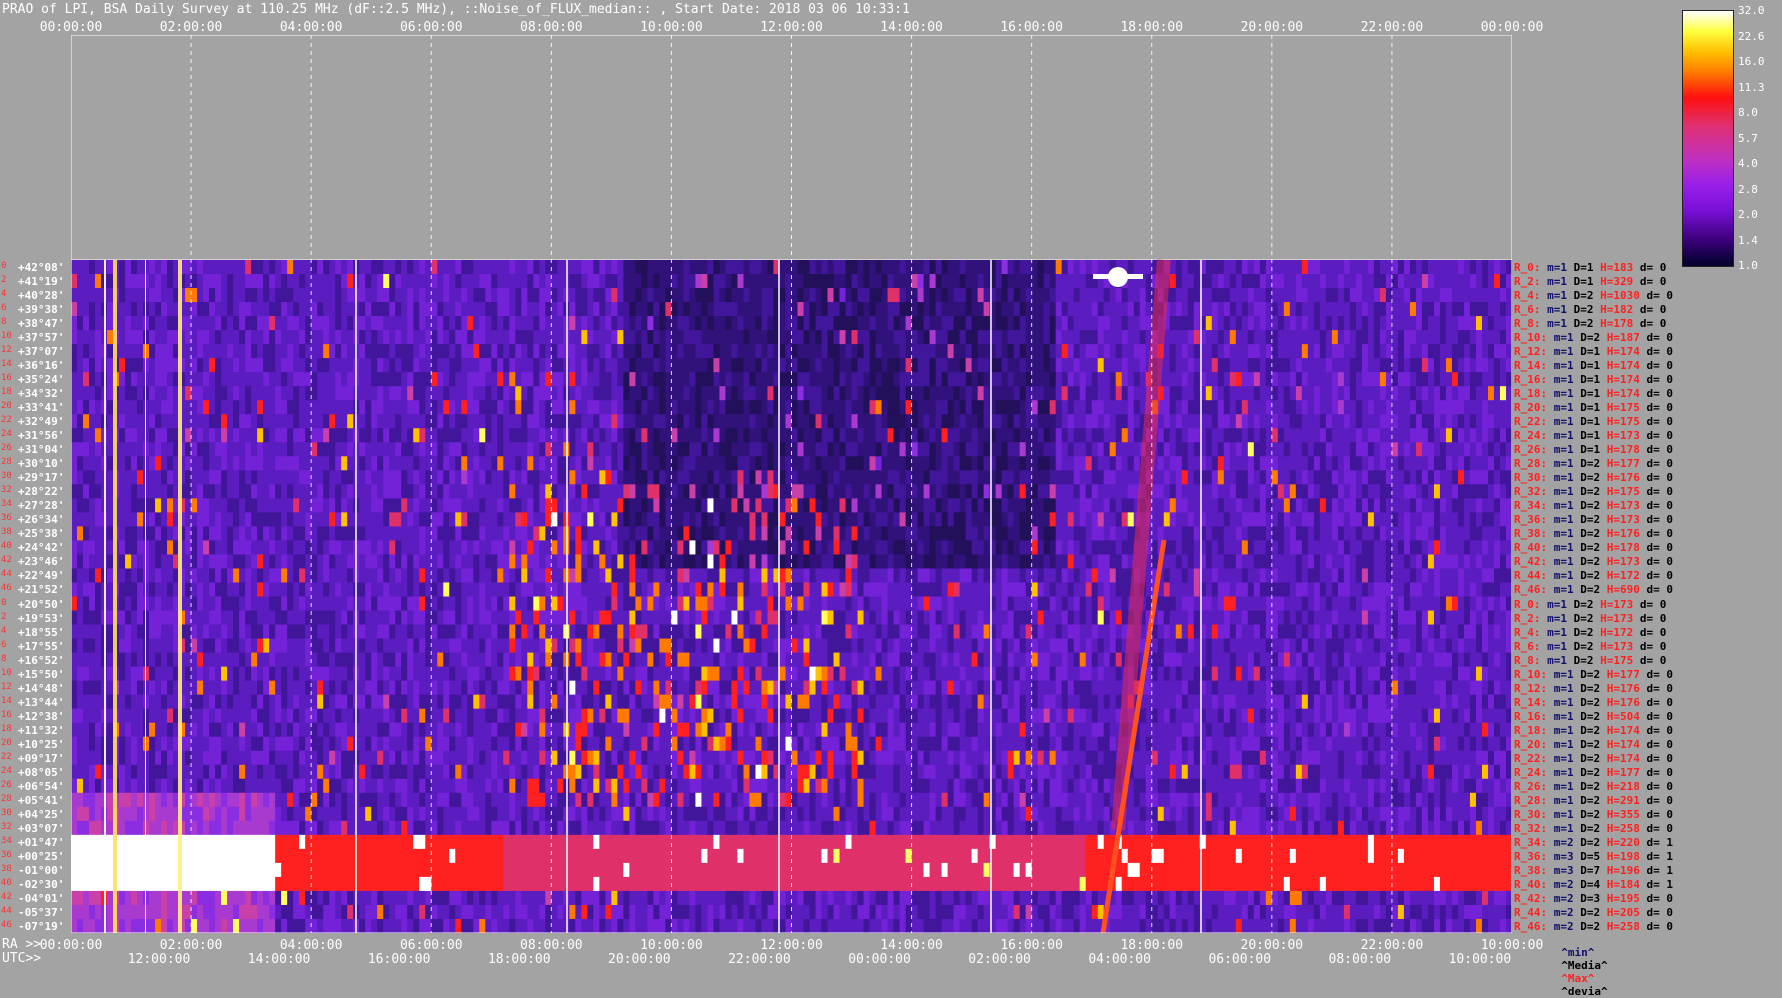  What do you see at coordinates (1534, 449) in the screenshot?
I see `row-label: R_26:` at bounding box center [1534, 449].